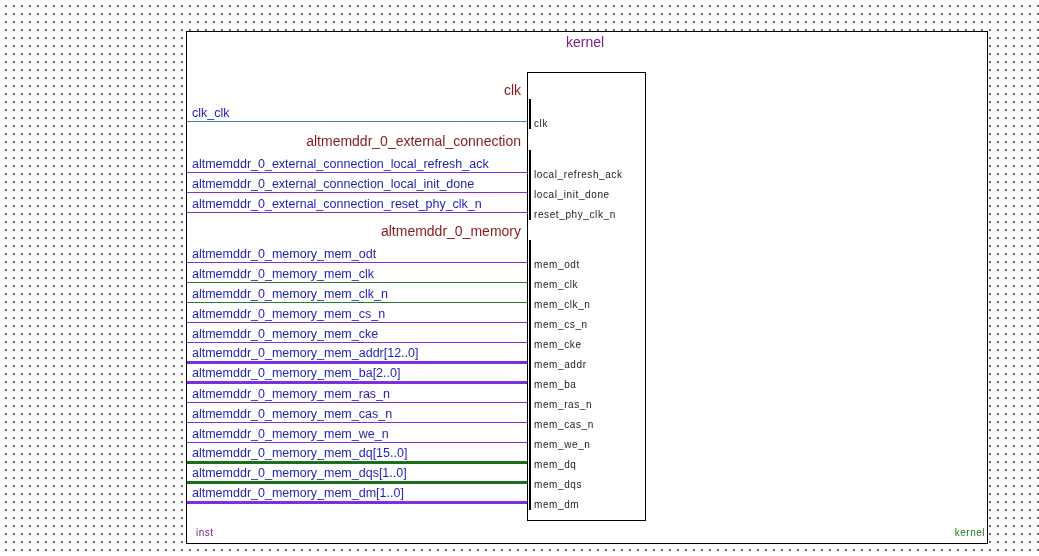 Image resolution: width=1039 pixels, height=556 pixels. What do you see at coordinates (337, 204) in the screenshot?
I see `signal-label: altmemddr_0_external_connection_reset_phy_clk_n` at bounding box center [337, 204].